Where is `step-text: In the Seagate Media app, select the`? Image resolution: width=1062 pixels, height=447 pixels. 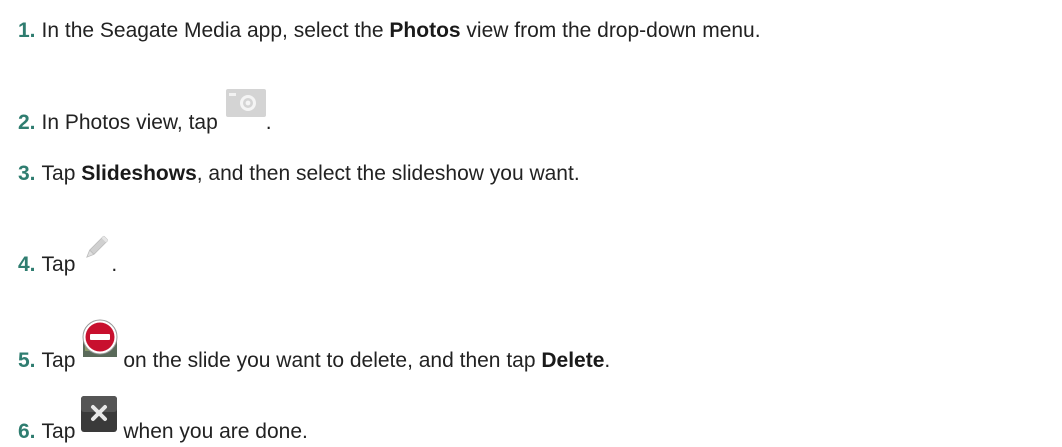 step-text: In the Seagate Media app, select the is located at coordinates (215, 30).